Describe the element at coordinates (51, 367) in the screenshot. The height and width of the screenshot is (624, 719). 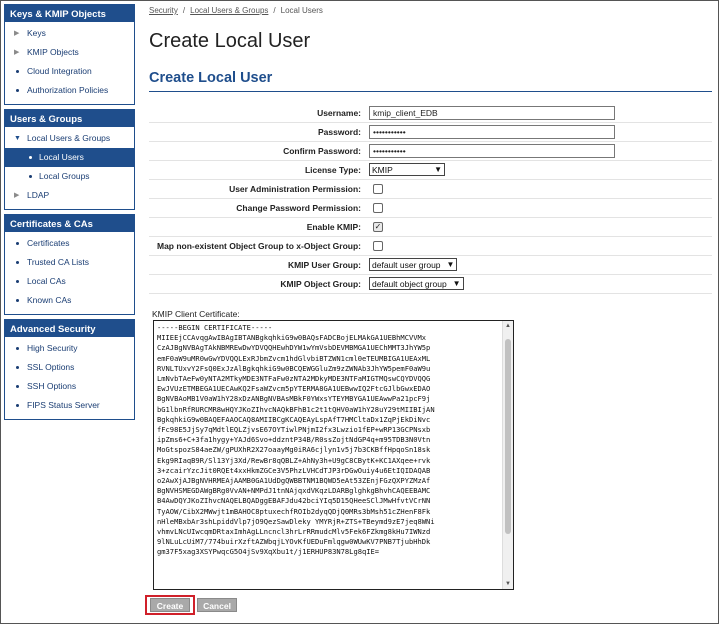
I see `sidebar-item-label: SSL Options` at that location.